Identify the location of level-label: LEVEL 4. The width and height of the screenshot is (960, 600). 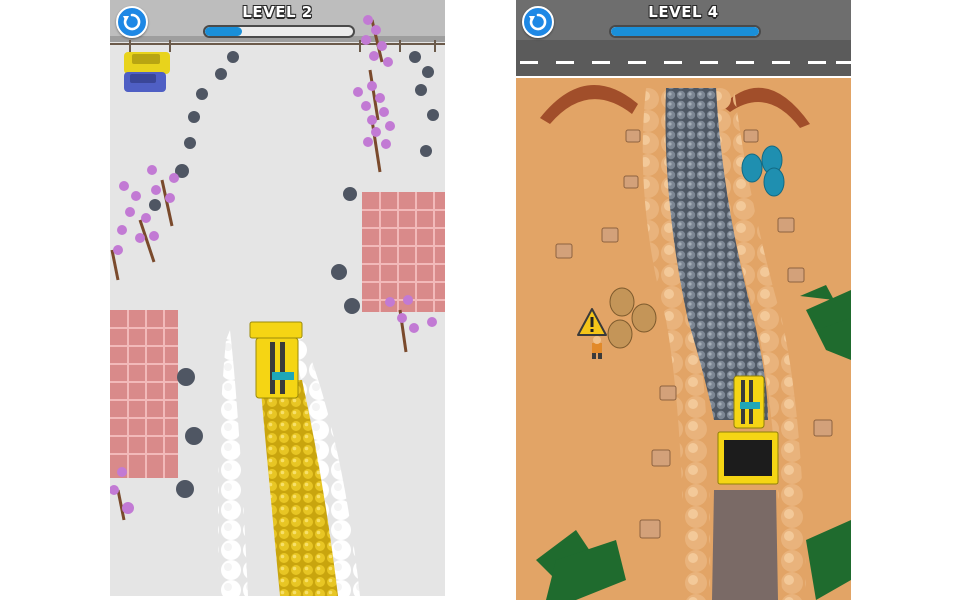
(683, 12).